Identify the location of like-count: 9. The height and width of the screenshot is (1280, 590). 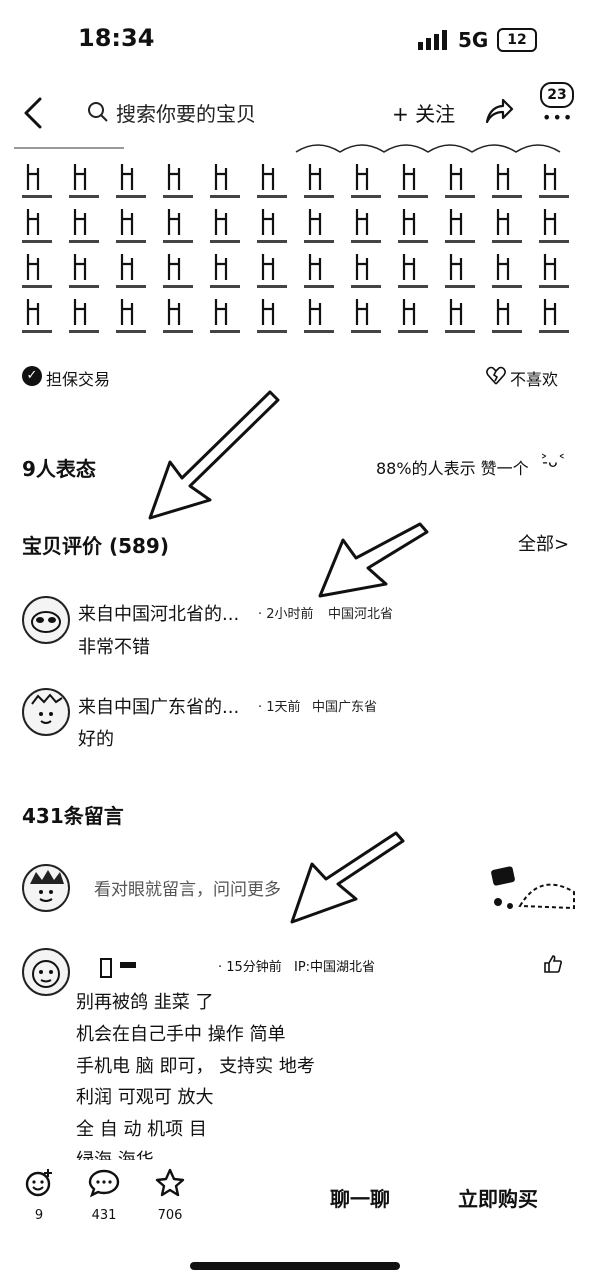
(39, 1215).